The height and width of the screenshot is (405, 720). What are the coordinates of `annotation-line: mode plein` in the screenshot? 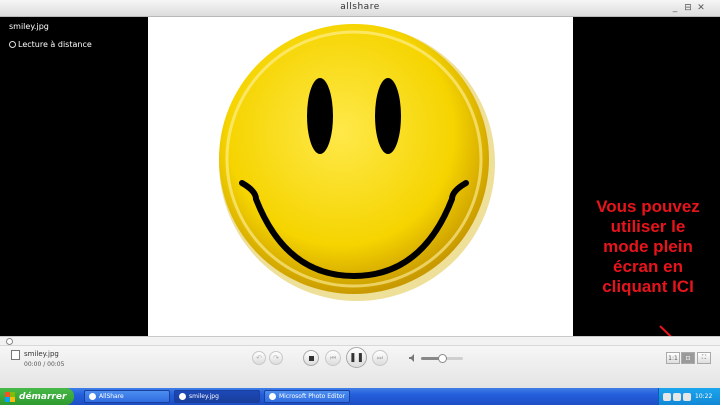 It's located at (648, 246).